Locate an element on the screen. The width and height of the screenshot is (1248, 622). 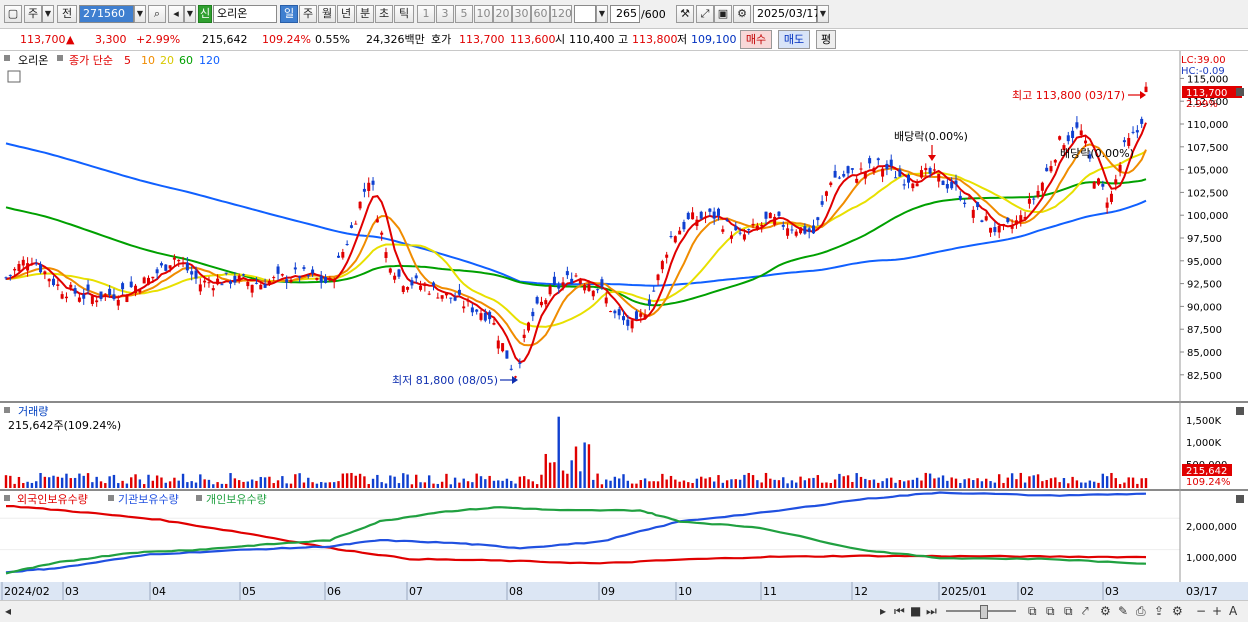
settings-tool-icon: ⚙ is located at coordinates (1105, 611).